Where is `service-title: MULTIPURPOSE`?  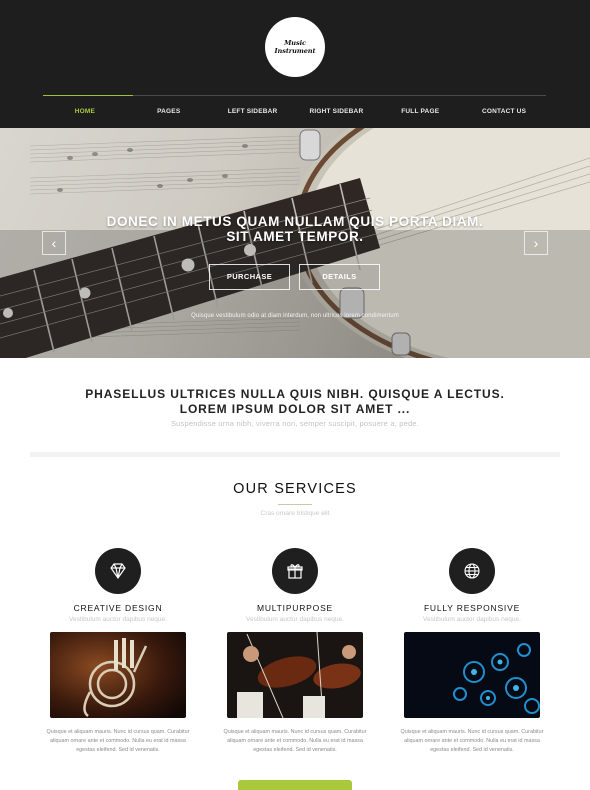 service-title: MULTIPURPOSE is located at coordinates (295, 608).